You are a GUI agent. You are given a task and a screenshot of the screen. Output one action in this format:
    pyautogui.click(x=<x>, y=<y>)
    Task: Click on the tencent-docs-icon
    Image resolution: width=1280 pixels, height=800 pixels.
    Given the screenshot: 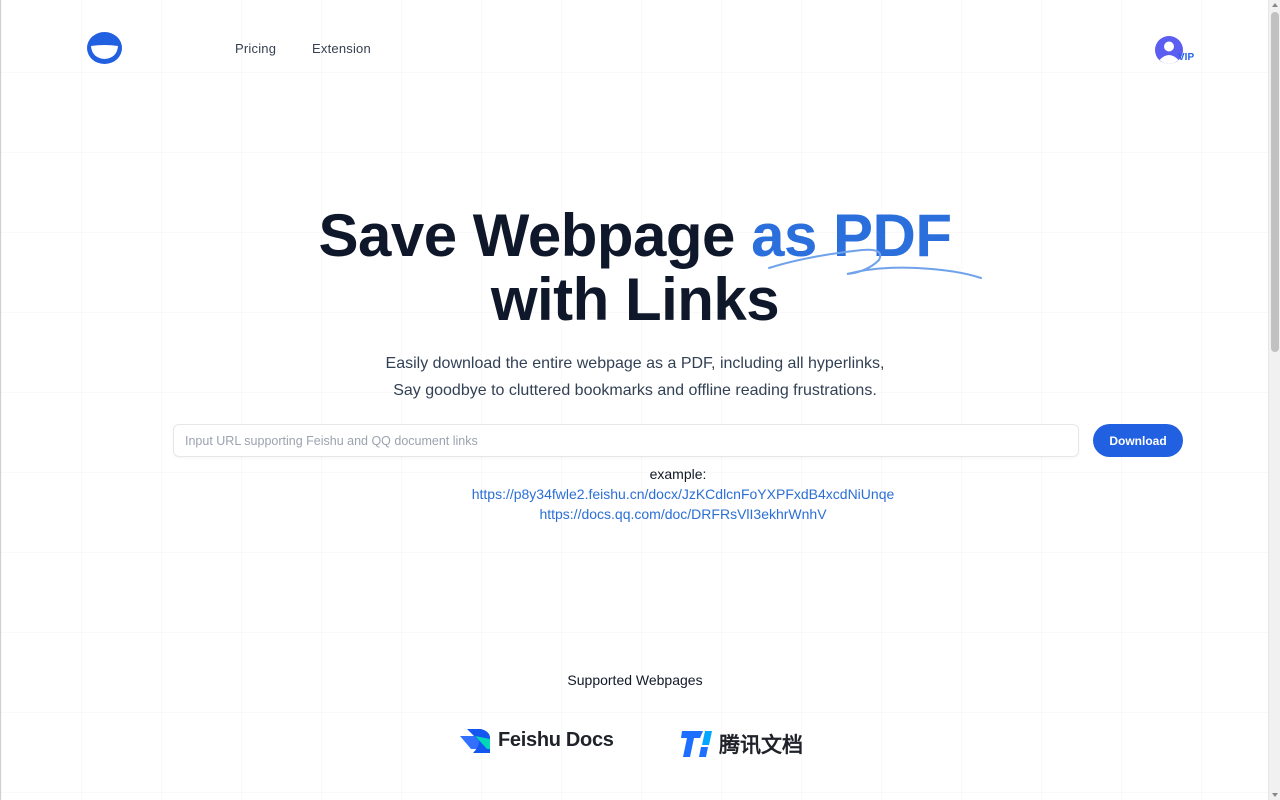 What is the action you would take?
    pyautogui.click(x=696, y=744)
    